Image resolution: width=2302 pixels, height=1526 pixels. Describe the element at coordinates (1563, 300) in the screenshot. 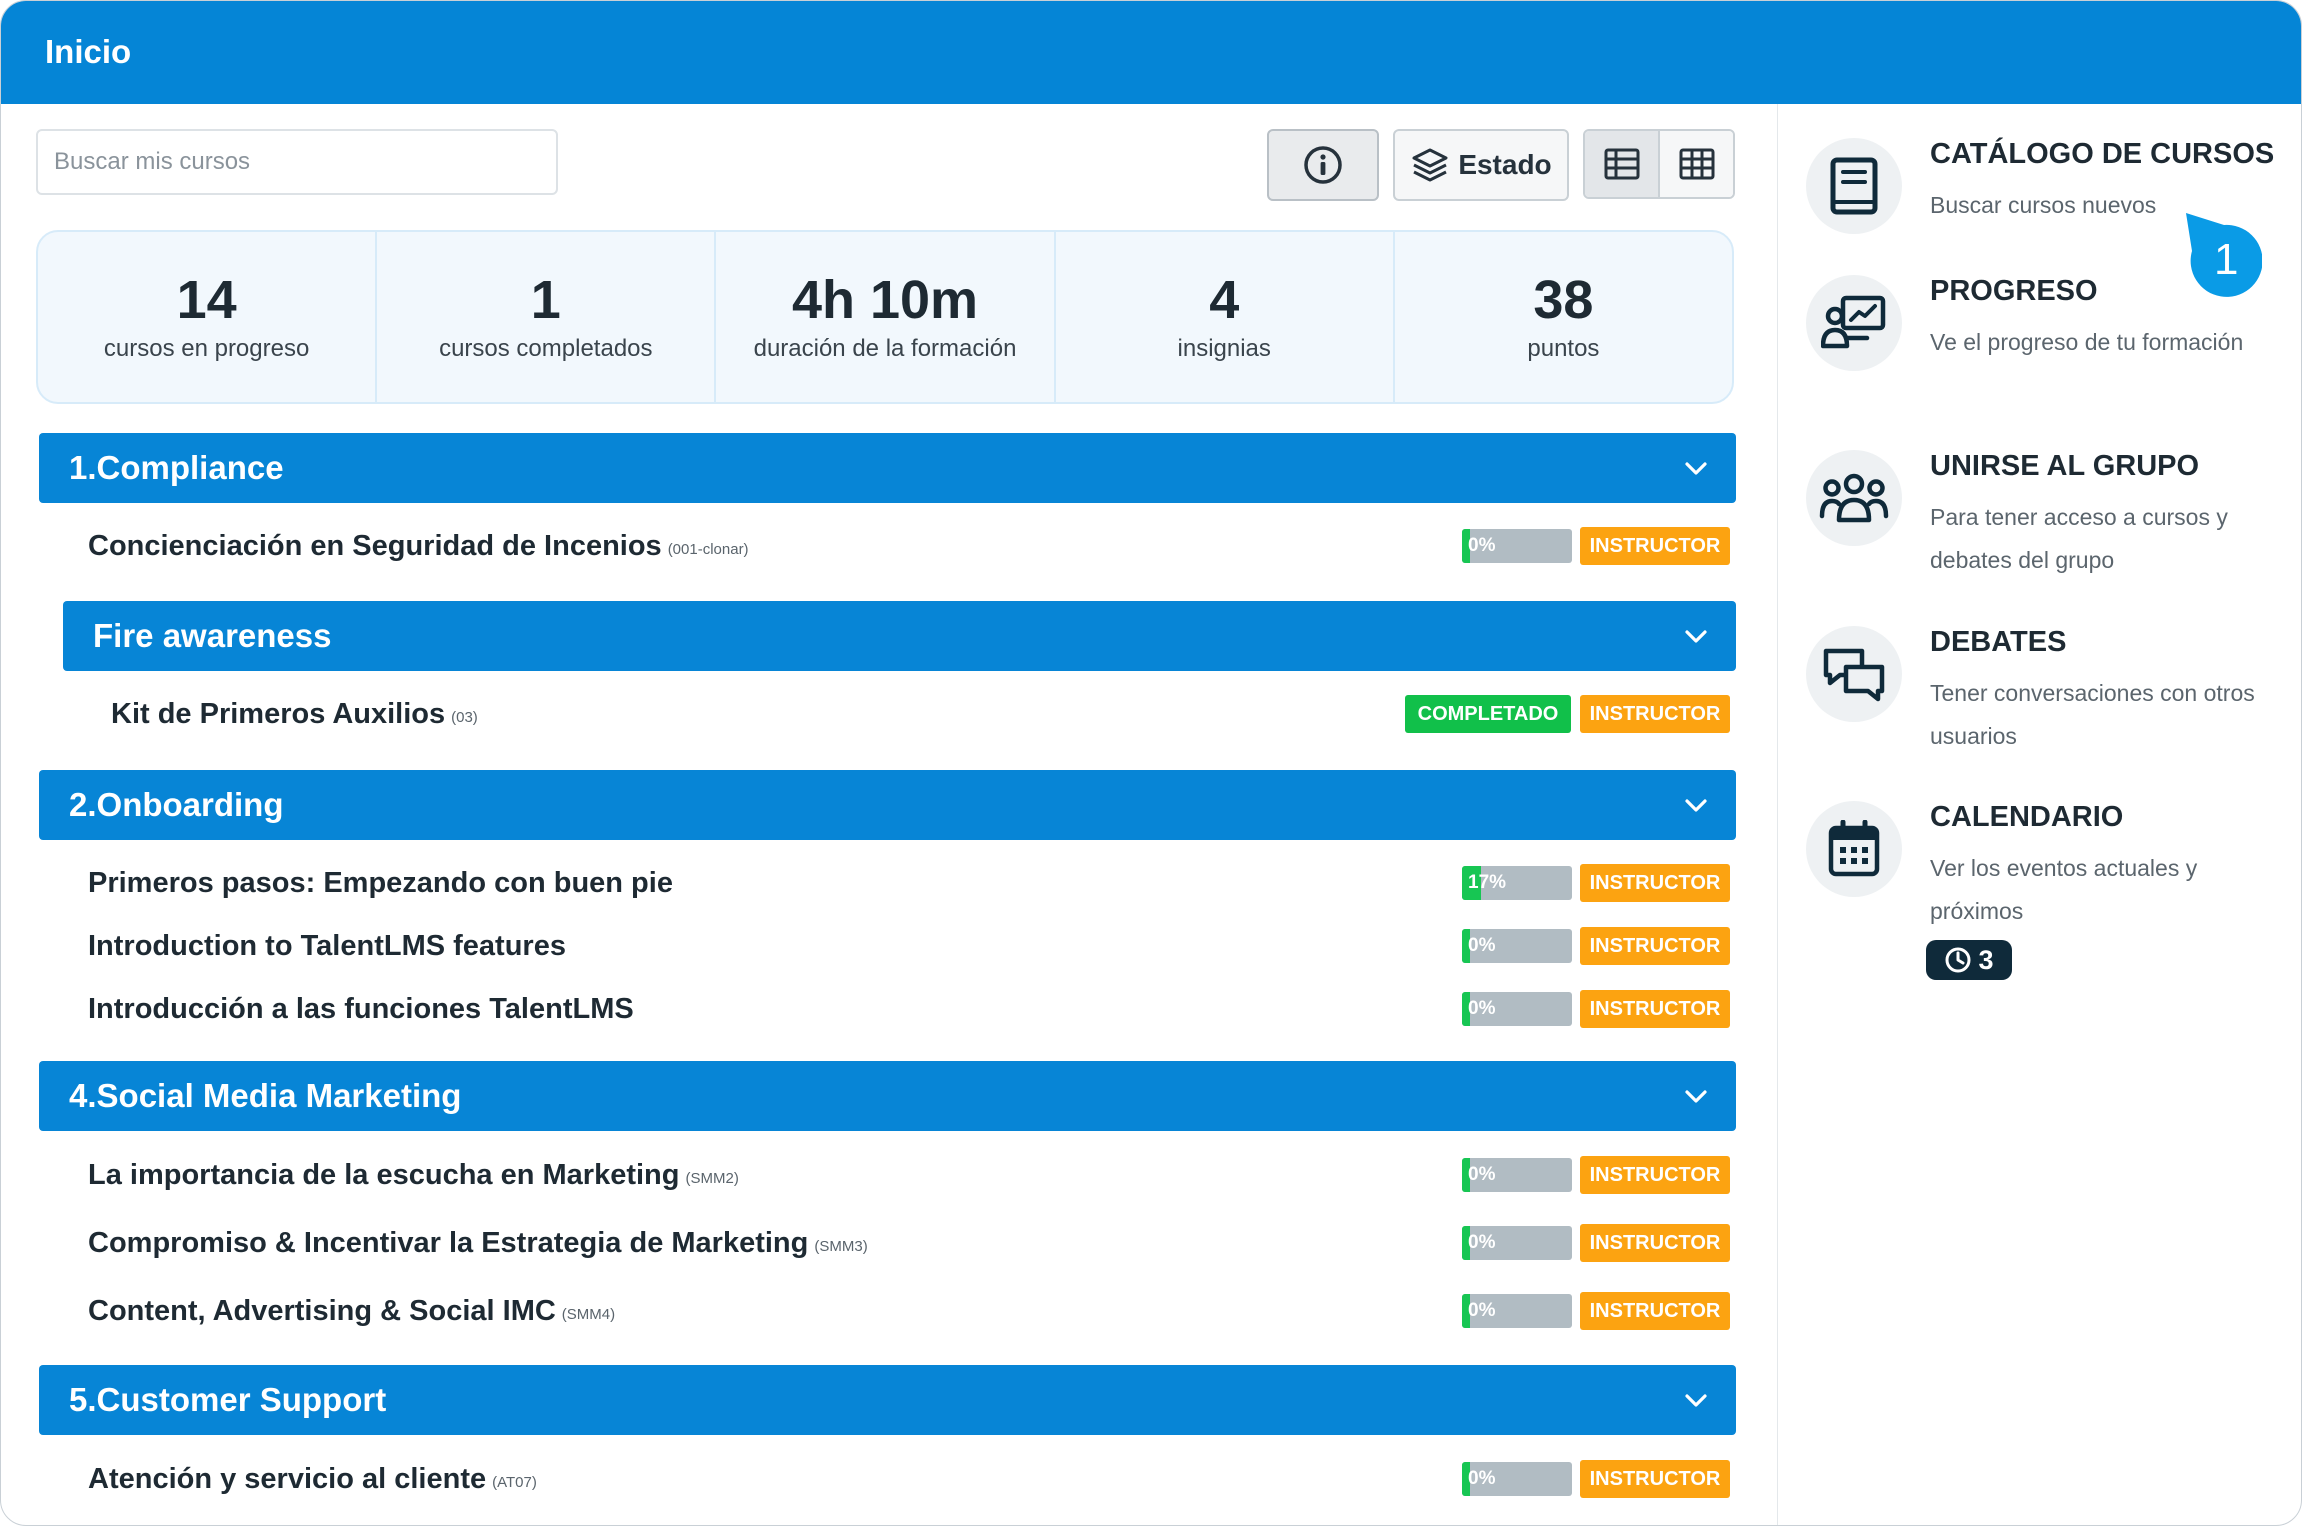

I see `stat-value: 38` at that location.